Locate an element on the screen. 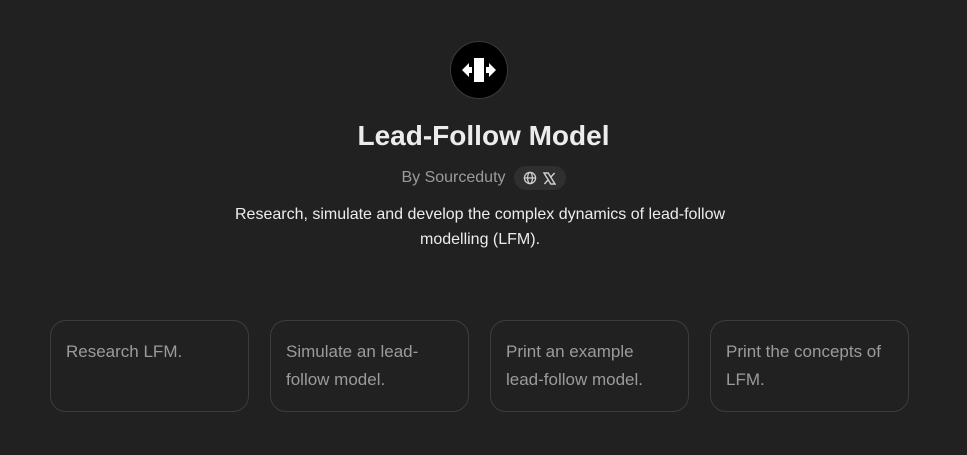  starter-label: Research LFM. is located at coordinates (124, 351).